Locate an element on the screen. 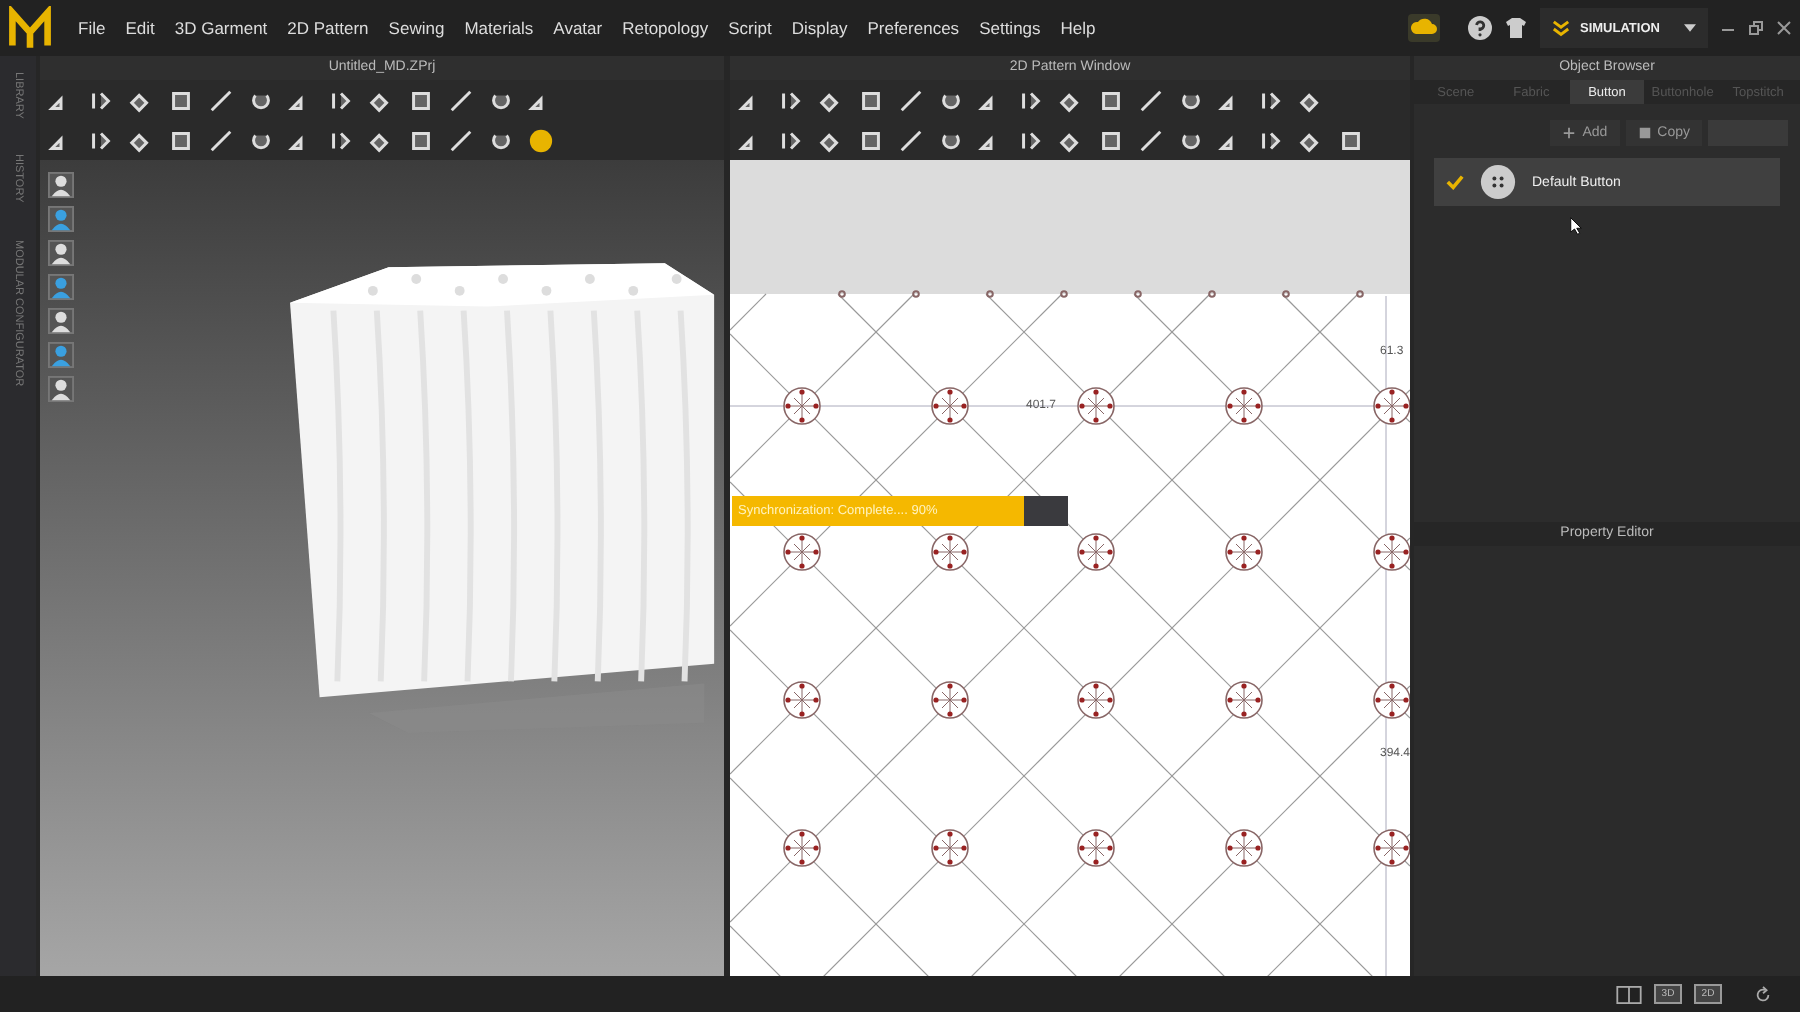 This screenshot has height=1012, width=1800. app-logo-icon is located at coordinates (30, 28).